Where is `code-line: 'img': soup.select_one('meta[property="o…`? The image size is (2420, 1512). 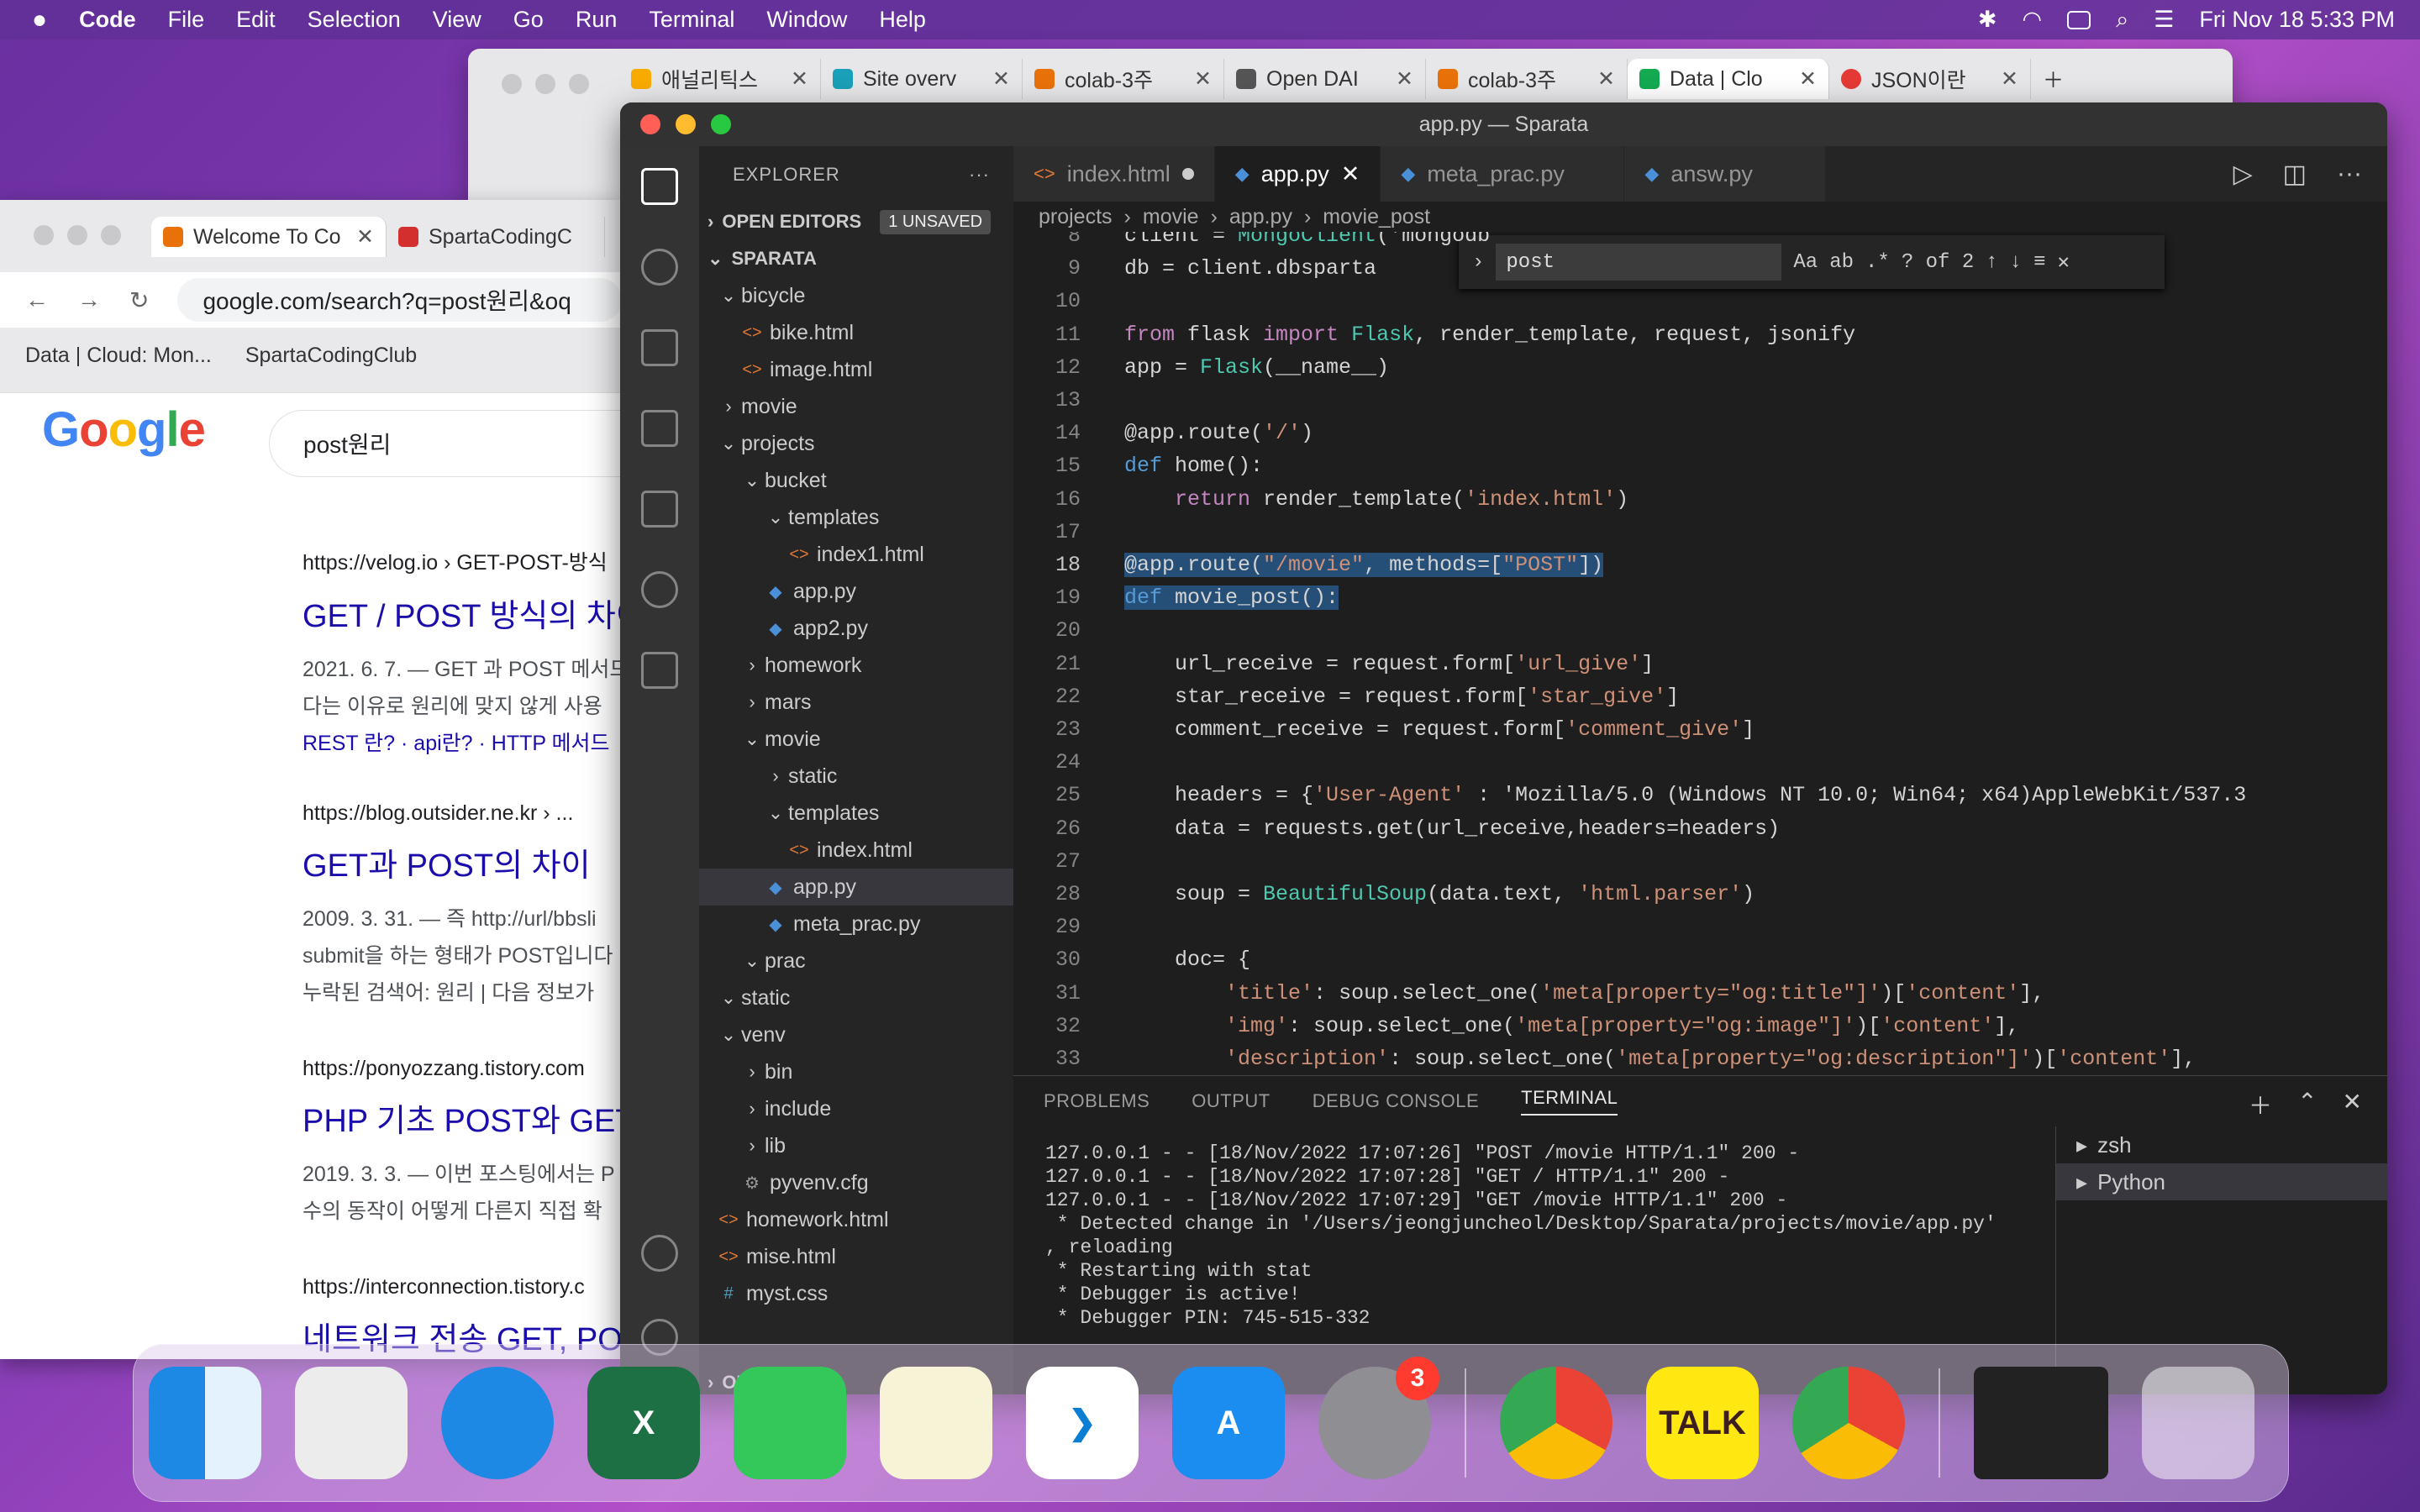 code-line: 'img': soup.select_one('meta[property="o… is located at coordinates (1571, 1026).